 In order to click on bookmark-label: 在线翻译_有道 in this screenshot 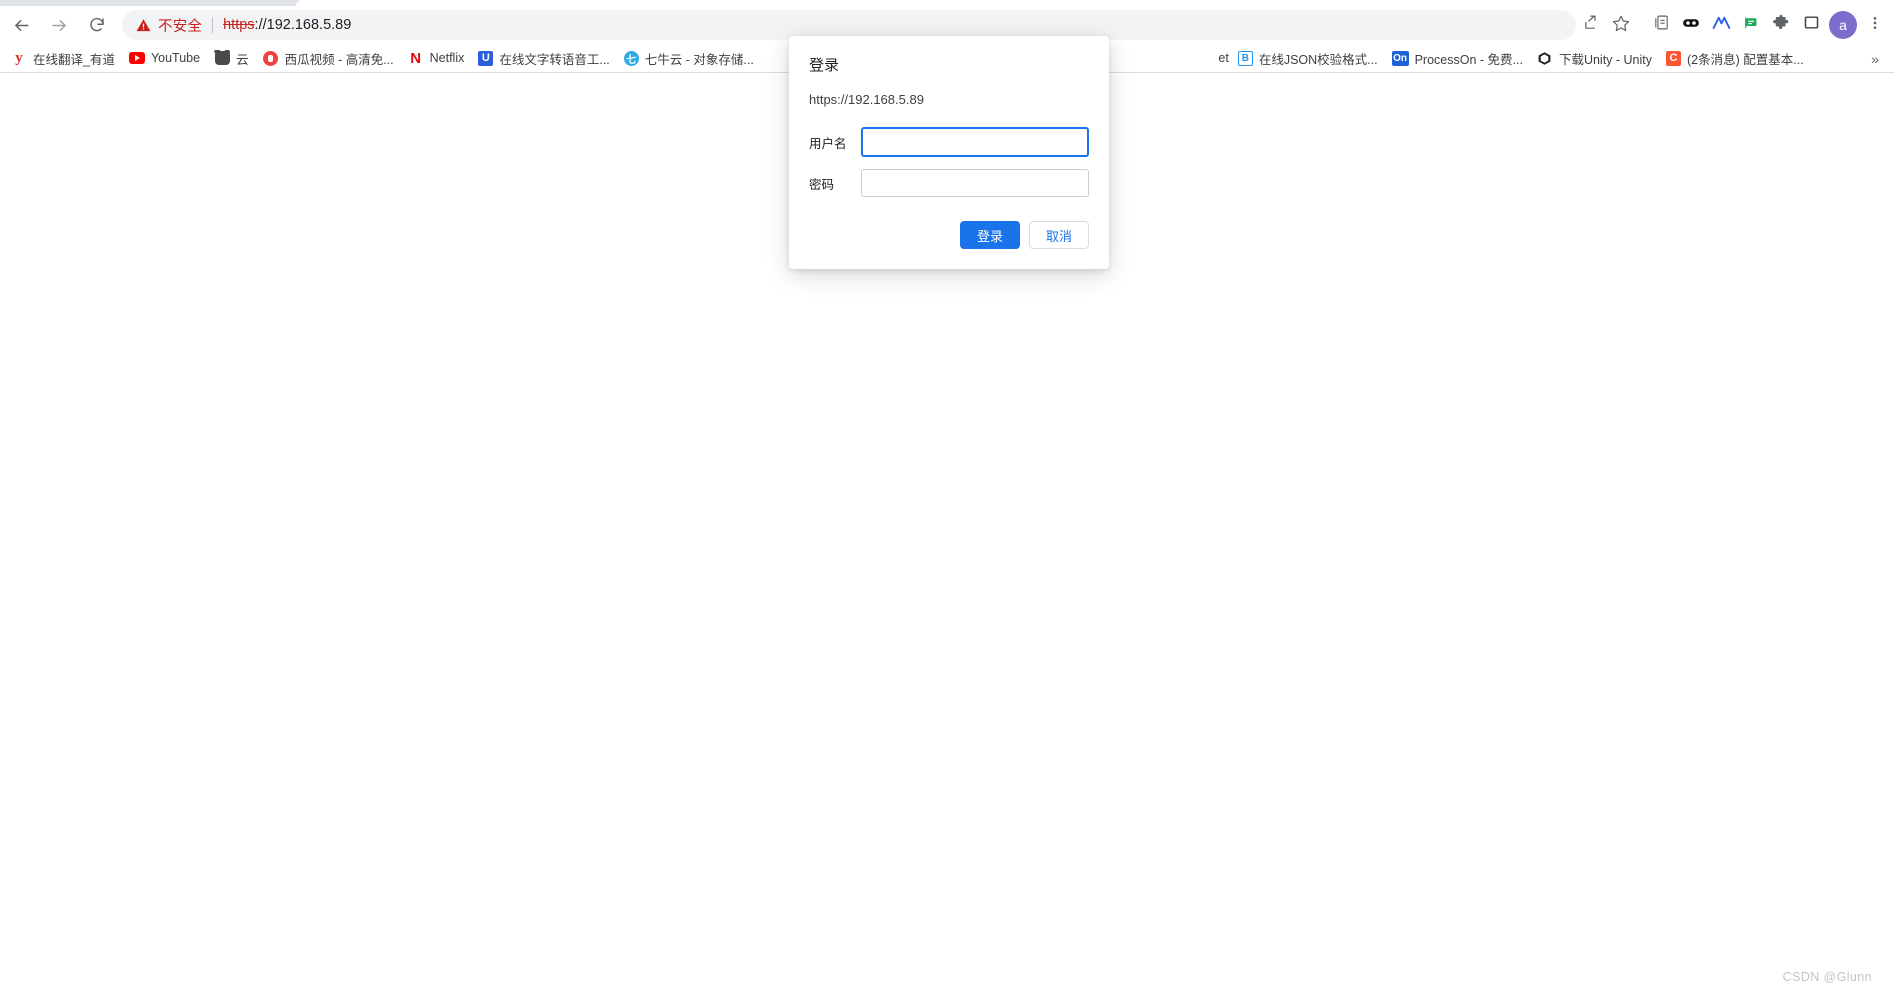, I will do `click(74, 59)`.